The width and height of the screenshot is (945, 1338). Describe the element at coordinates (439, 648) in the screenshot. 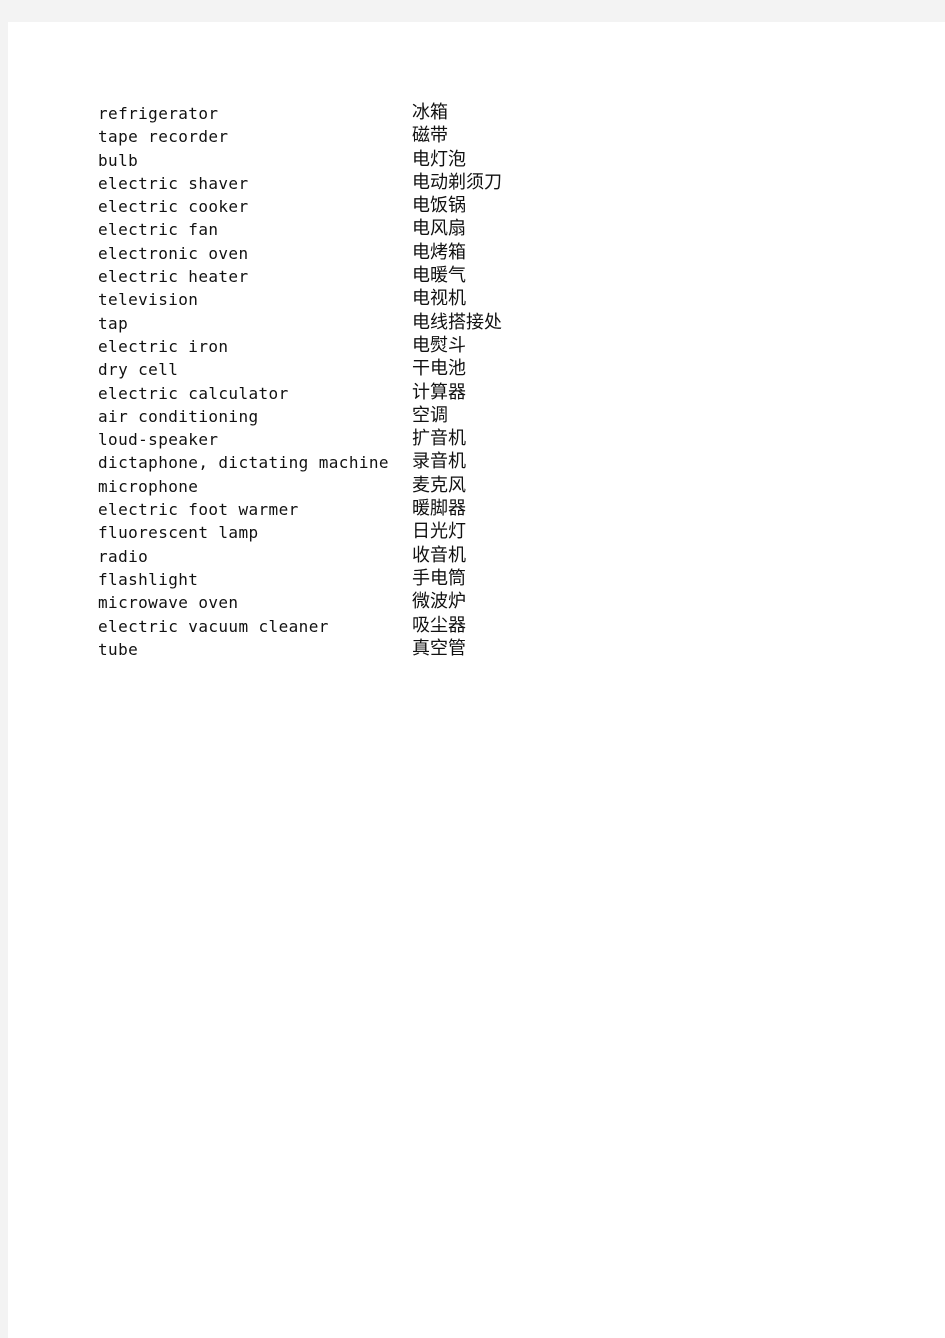

I see `chinese-term: 真空管` at that location.